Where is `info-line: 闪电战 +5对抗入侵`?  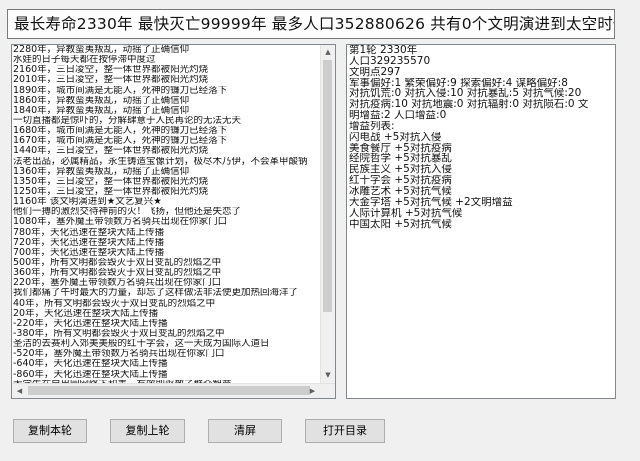 info-line: 闪电战 +5对抗入侵 is located at coordinates (395, 137).